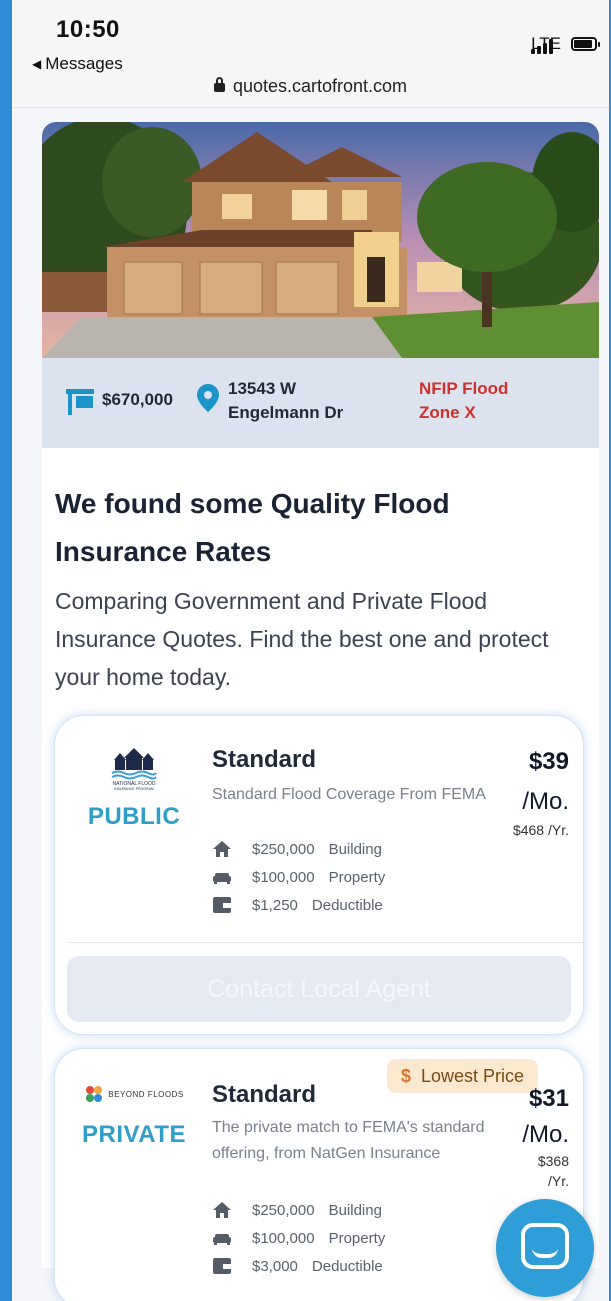 The height and width of the screenshot is (1301, 611). I want to click on property-price: $670,000, so click(137, 399).